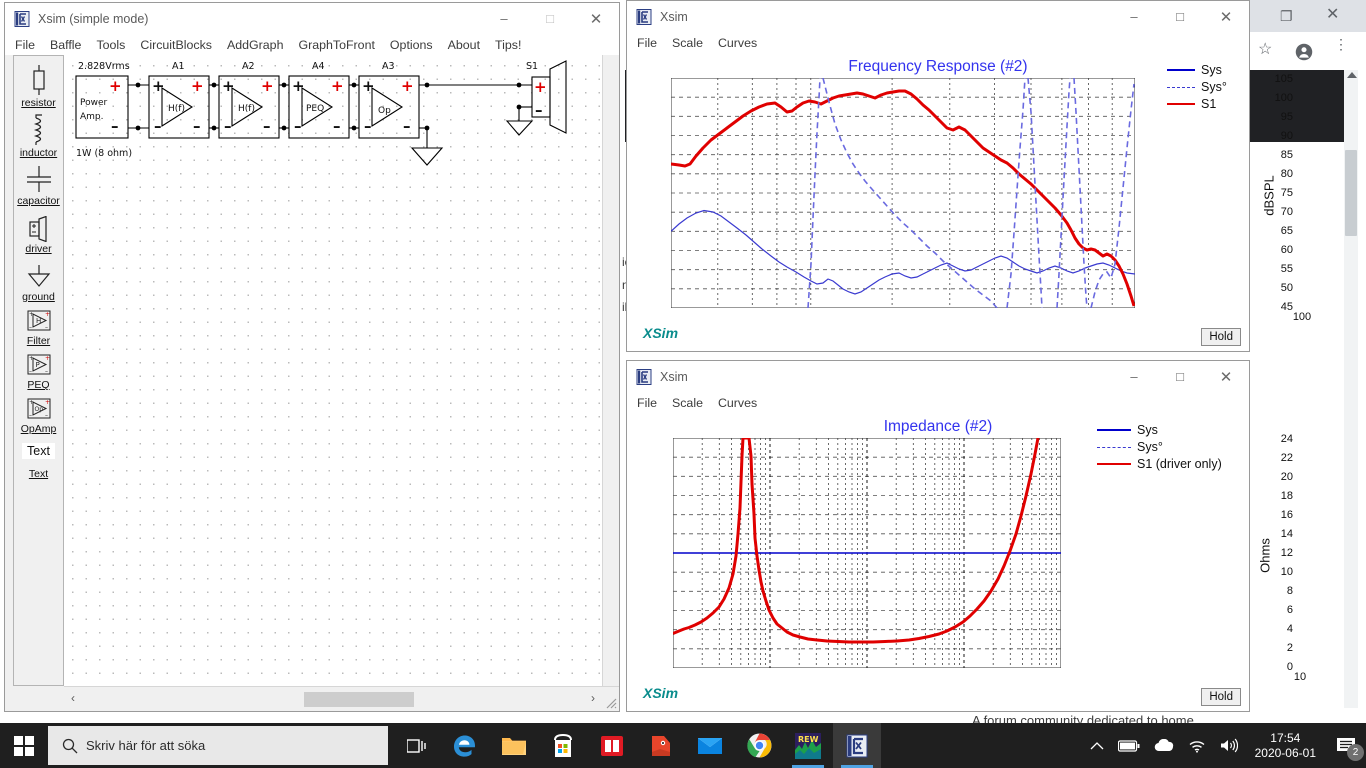 This screenshot has width=1366, height=768. I want to click on palette-item-inductor: inductor, so click(38, 139).